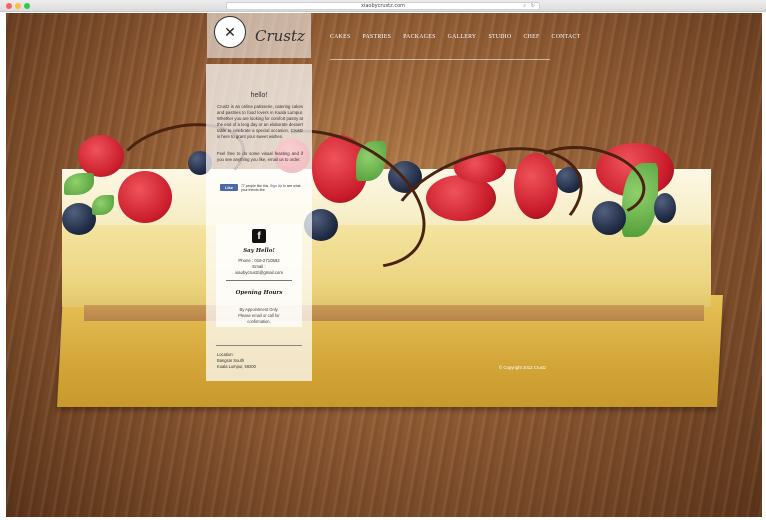  Describe the element at coordinates (9, 6) in the screenshot. I see `close-window-button` at that location.